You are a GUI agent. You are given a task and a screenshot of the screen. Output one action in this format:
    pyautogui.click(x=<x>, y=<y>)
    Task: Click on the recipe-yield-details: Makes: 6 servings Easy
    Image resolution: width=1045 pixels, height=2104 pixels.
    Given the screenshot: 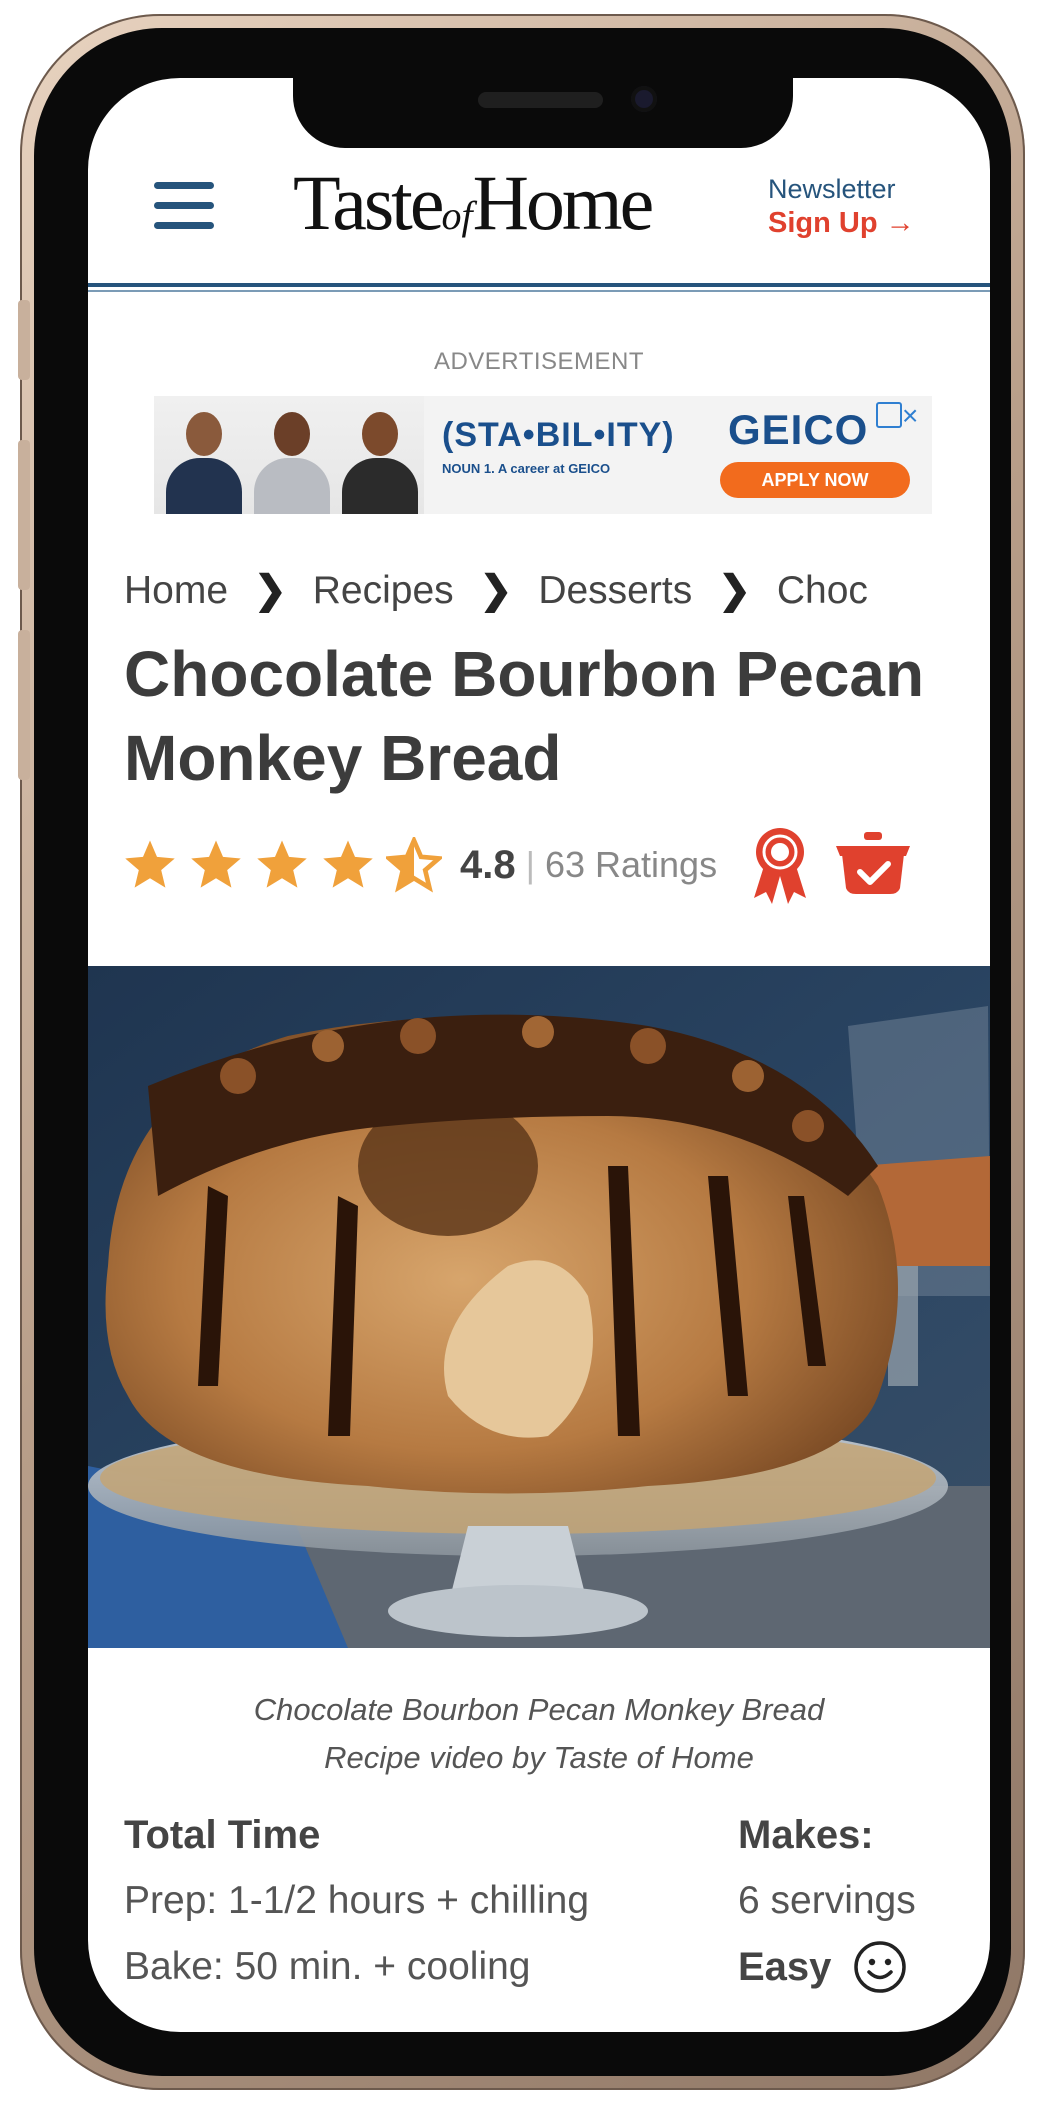 What is the action you would take?
    pyautogui.click(x=827, y=1901)
    